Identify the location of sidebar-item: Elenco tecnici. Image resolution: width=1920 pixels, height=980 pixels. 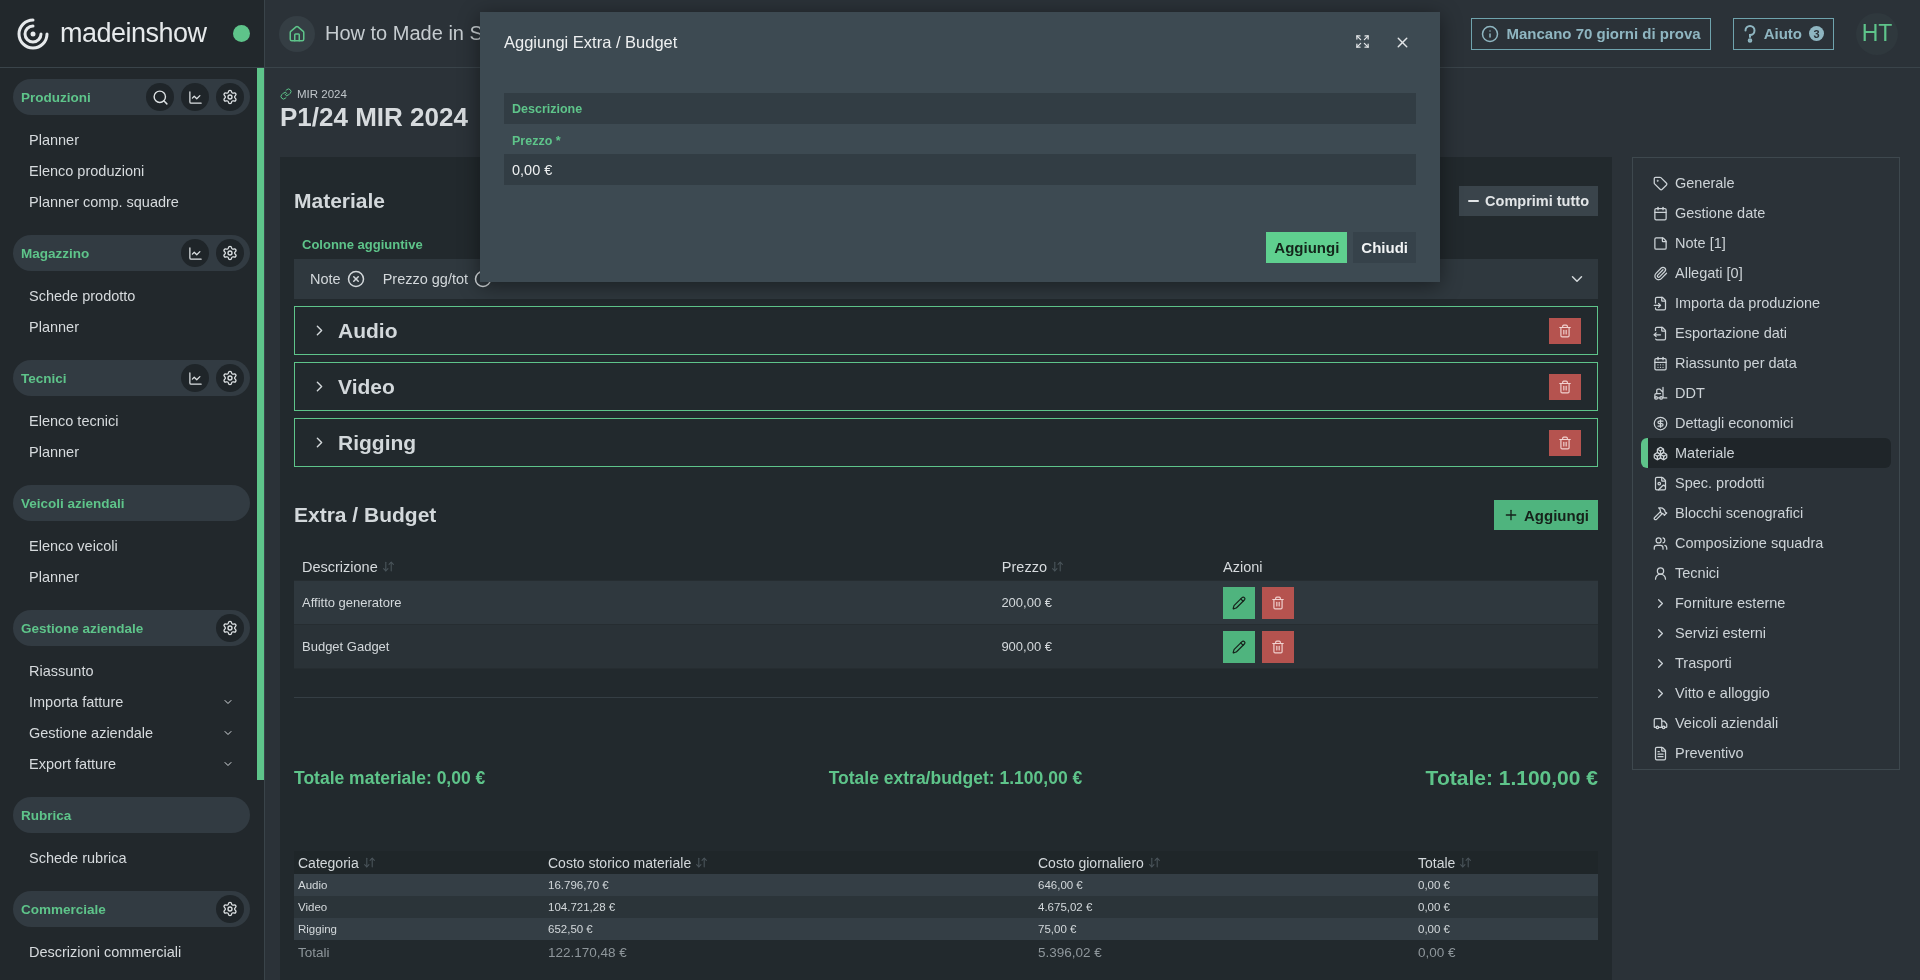
(131, 420).